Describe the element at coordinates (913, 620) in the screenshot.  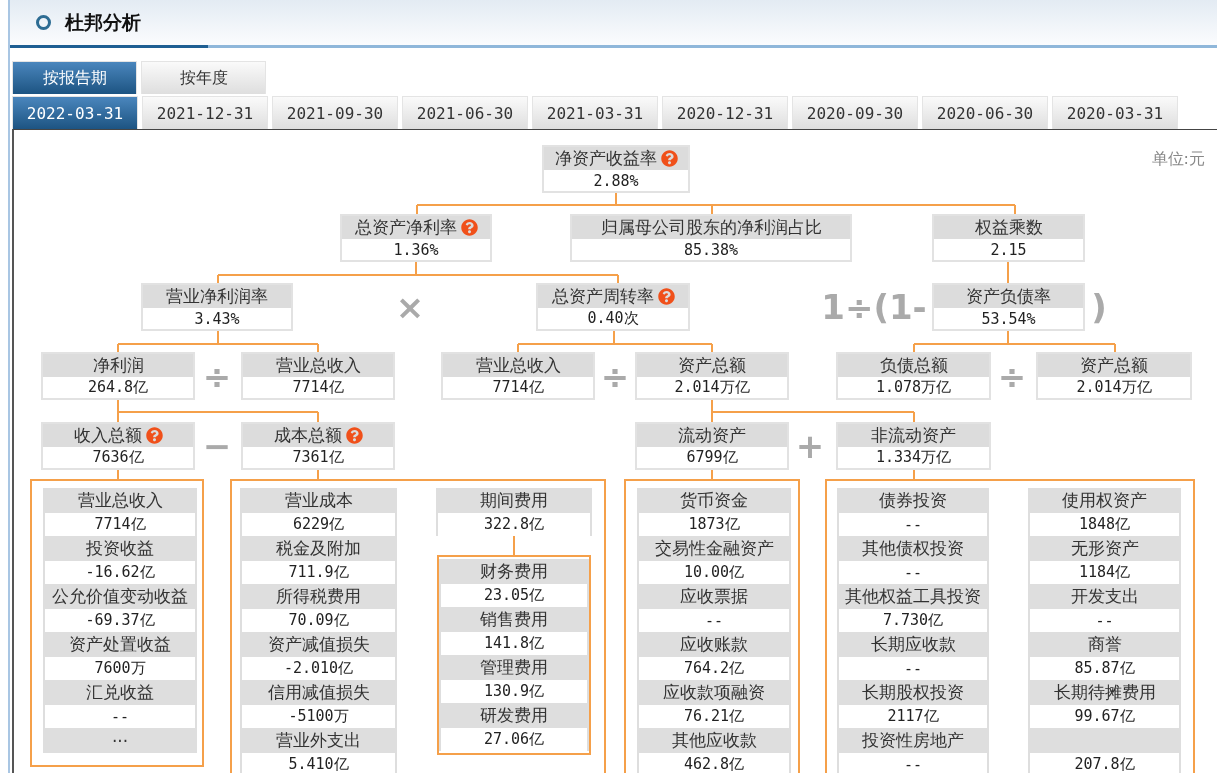
I see `item-value: 7.730亿` at that location.